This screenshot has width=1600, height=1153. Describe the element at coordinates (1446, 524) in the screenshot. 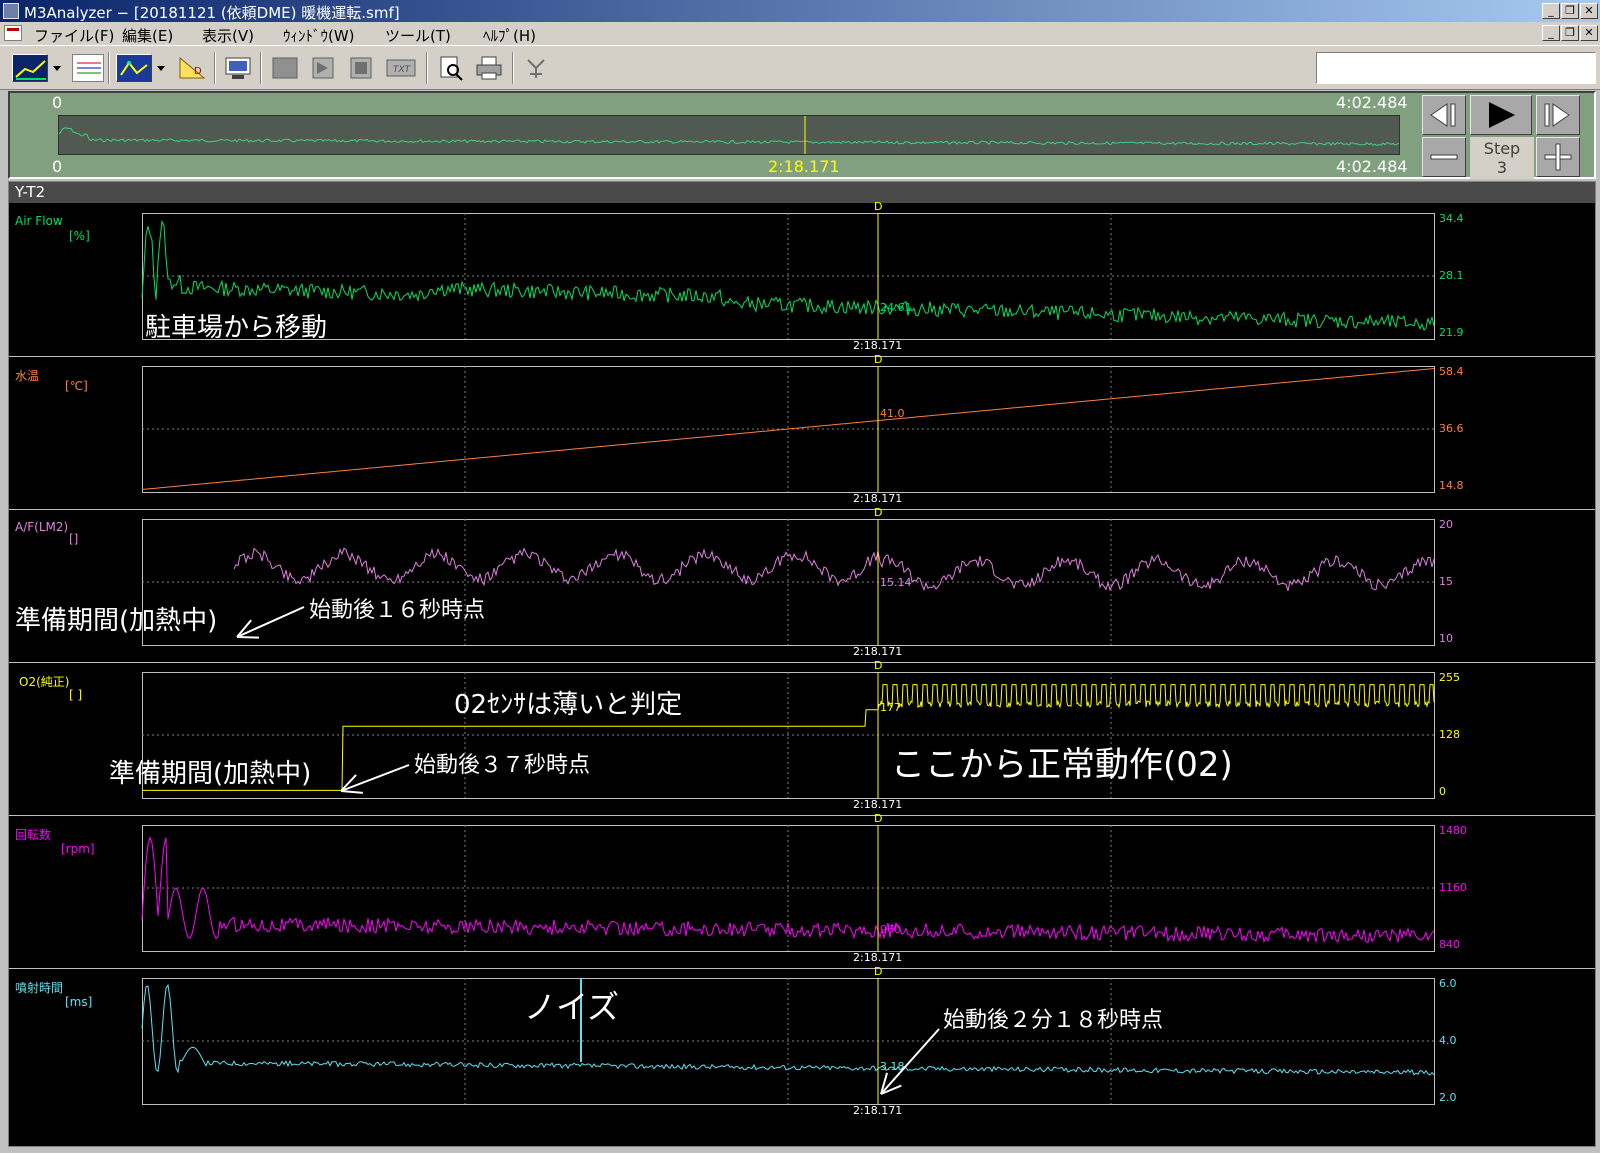

I see `y-tick-label: 20` at that location.